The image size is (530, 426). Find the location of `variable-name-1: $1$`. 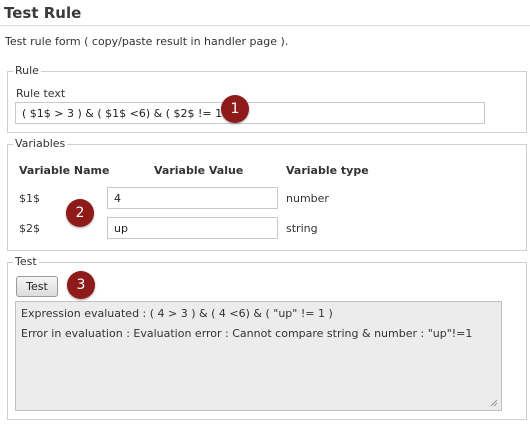

variable-name-1: $1$ is located at coordinates (29, 198).